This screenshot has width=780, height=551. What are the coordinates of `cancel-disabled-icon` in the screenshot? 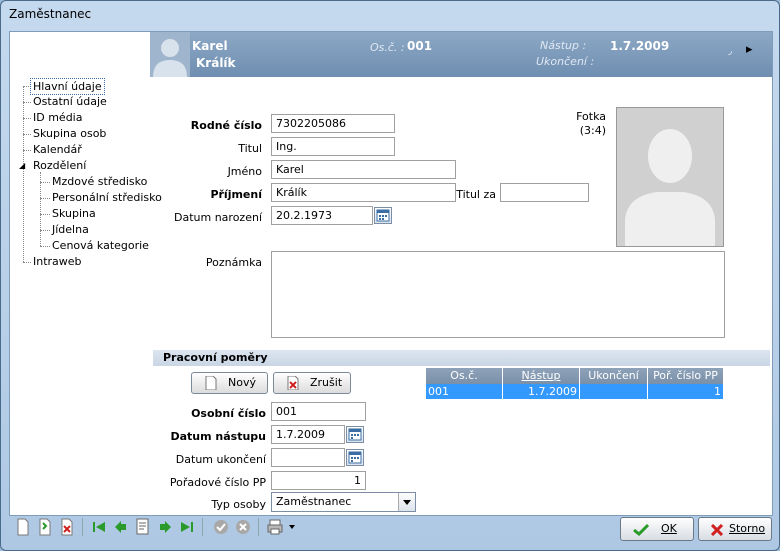 It's located at (243, 527).